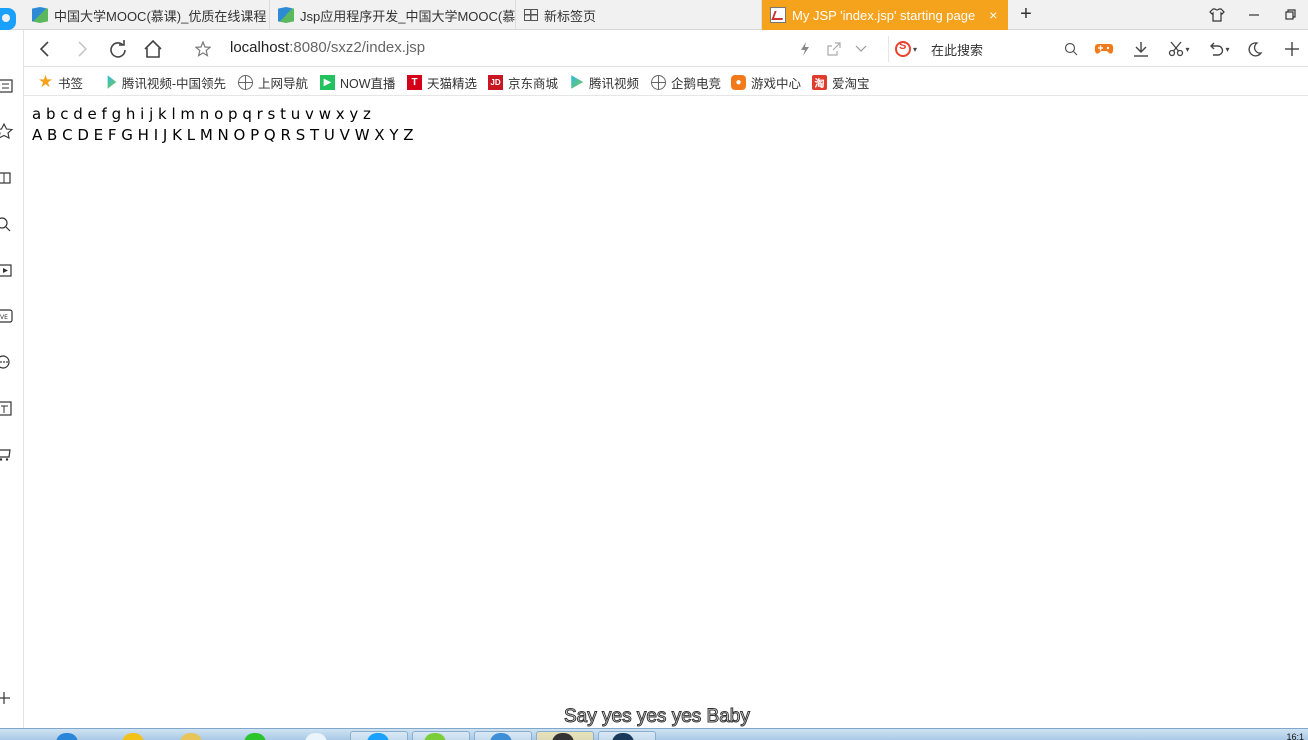 The image size is (1308, 740). I want to click on jsp-page-icon, so click(778, 15).